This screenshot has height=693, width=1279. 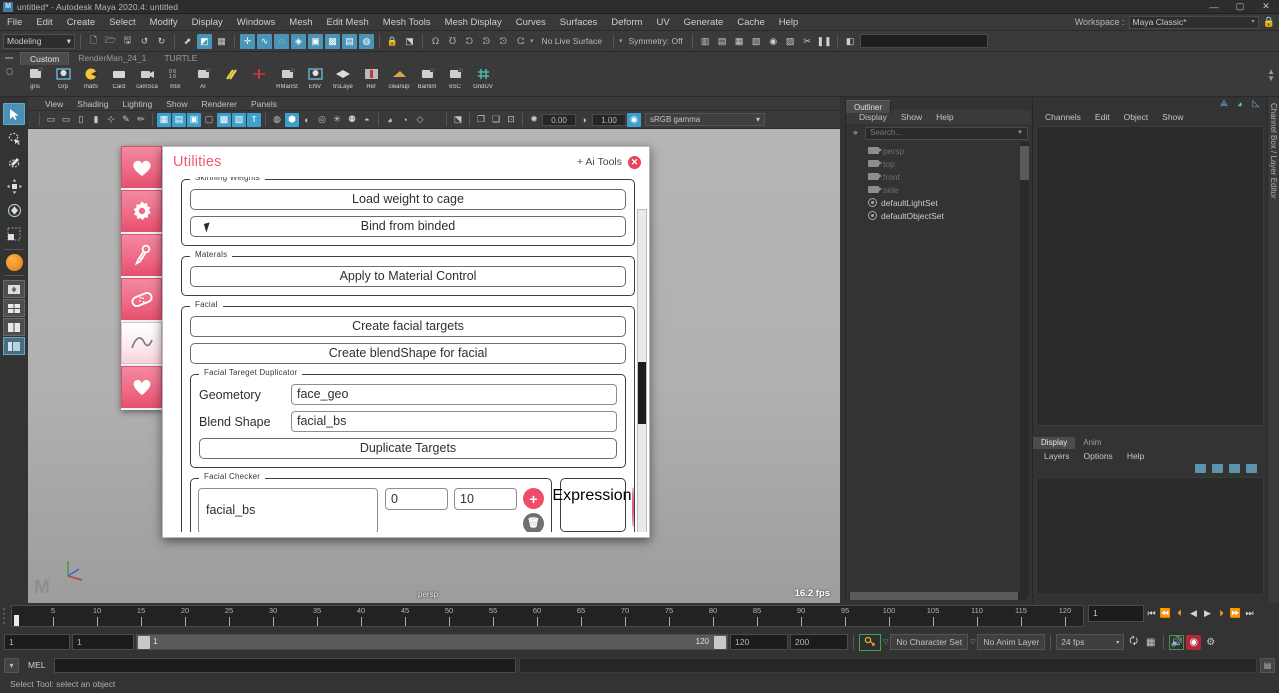 I want to click on record-icon: ◉, so click(x=1194, y=642).